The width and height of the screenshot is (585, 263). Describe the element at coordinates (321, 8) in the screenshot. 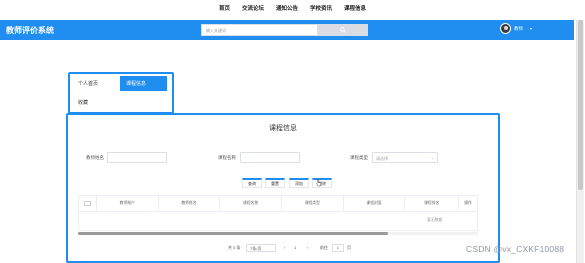

I see `nav-school-news: 学校资讯` at that location.